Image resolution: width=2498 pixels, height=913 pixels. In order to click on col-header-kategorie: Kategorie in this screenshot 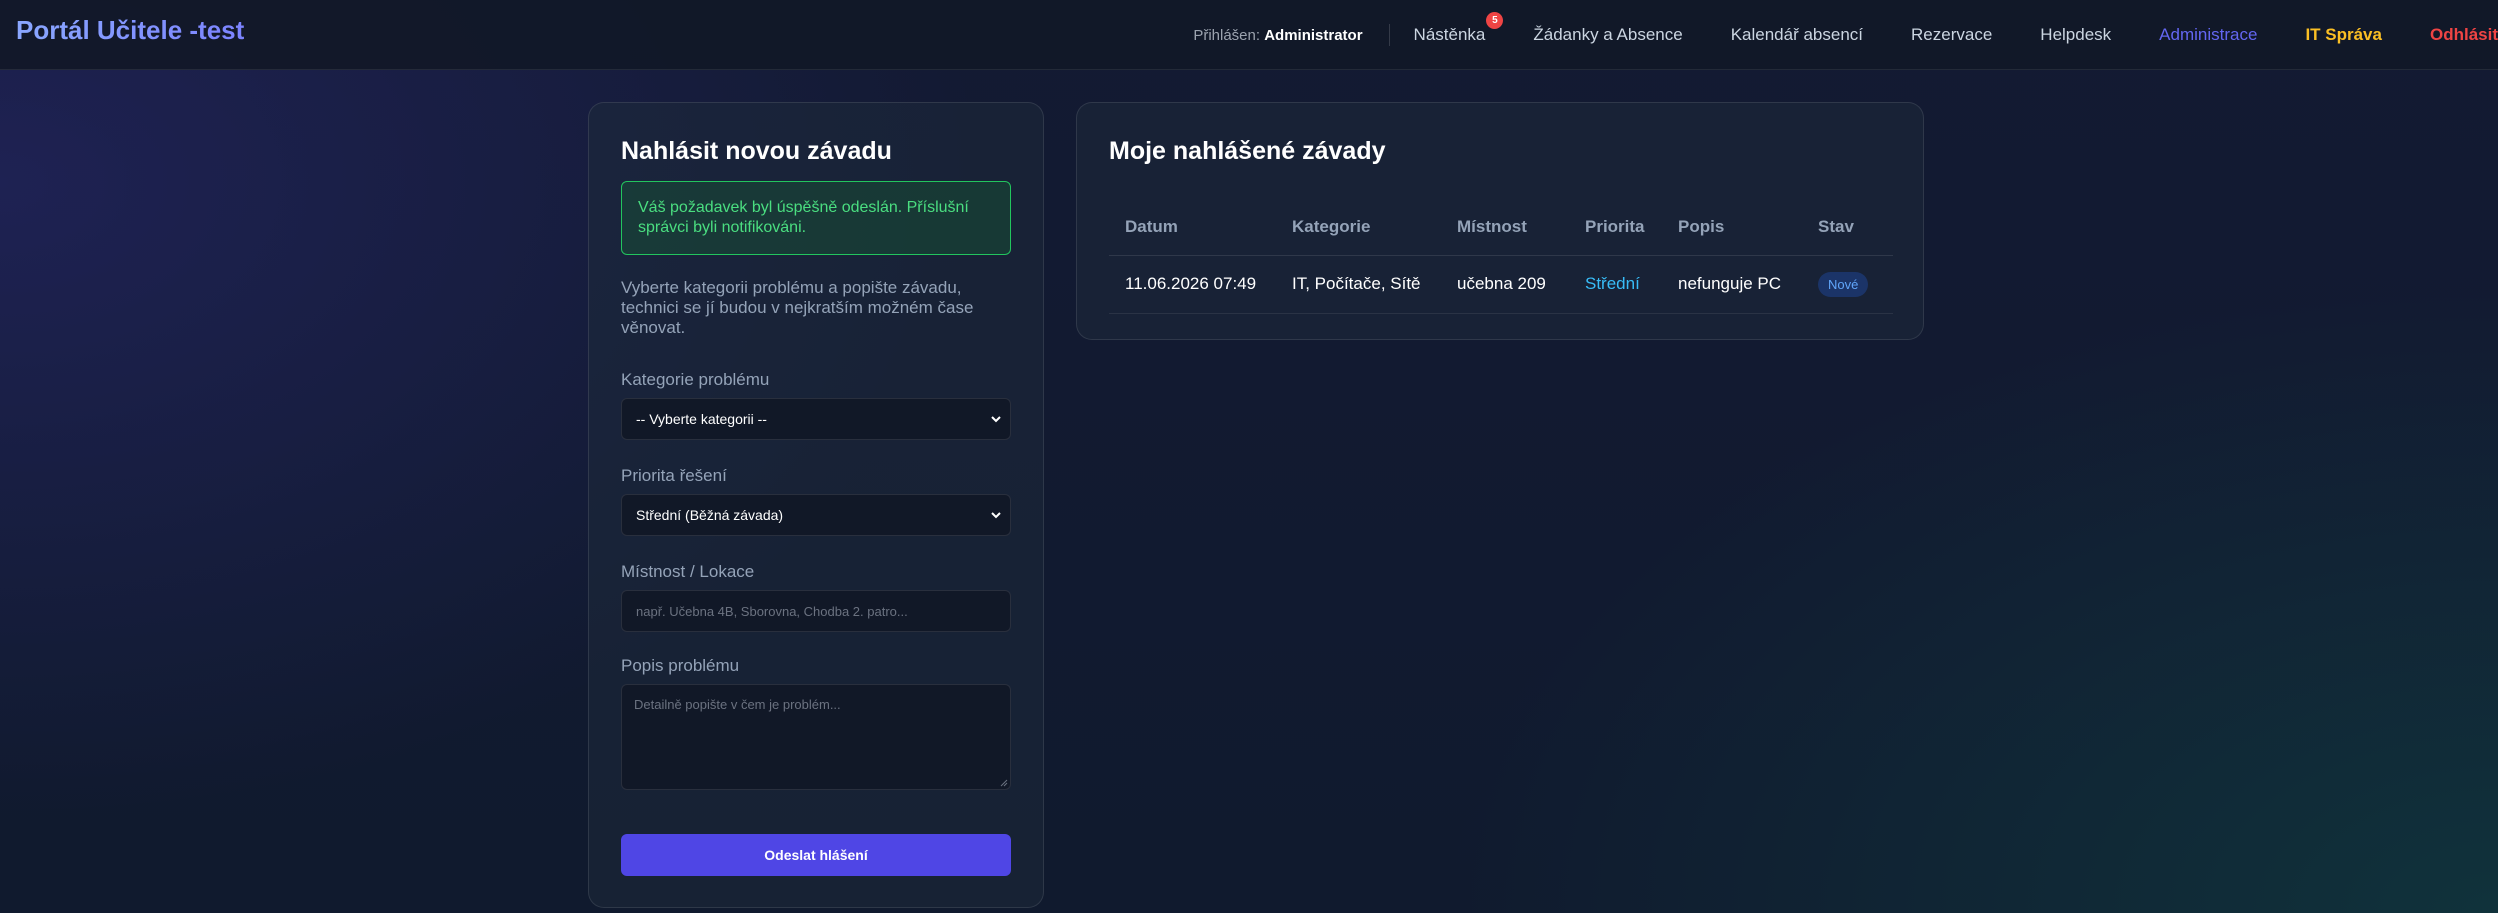, I will do `click(1358, 227)`.